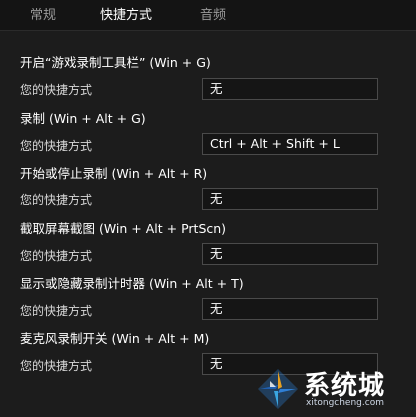 The height and width of the screenshot is (417, 416). Describe the element at coordinates (290, 89) in the screenshot. I see `shortcut-input-open-toolbar: 无` at that location.